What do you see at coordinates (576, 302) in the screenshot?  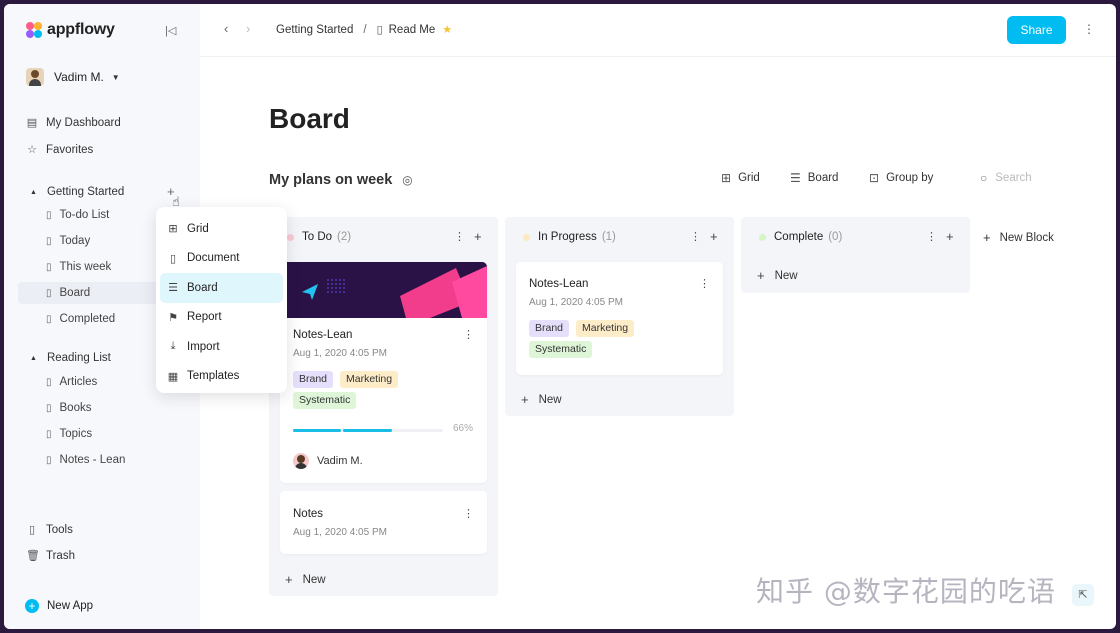 I see `card-date: Aug 1, 2020 4:05 PM` at bounding box center [576, 302].